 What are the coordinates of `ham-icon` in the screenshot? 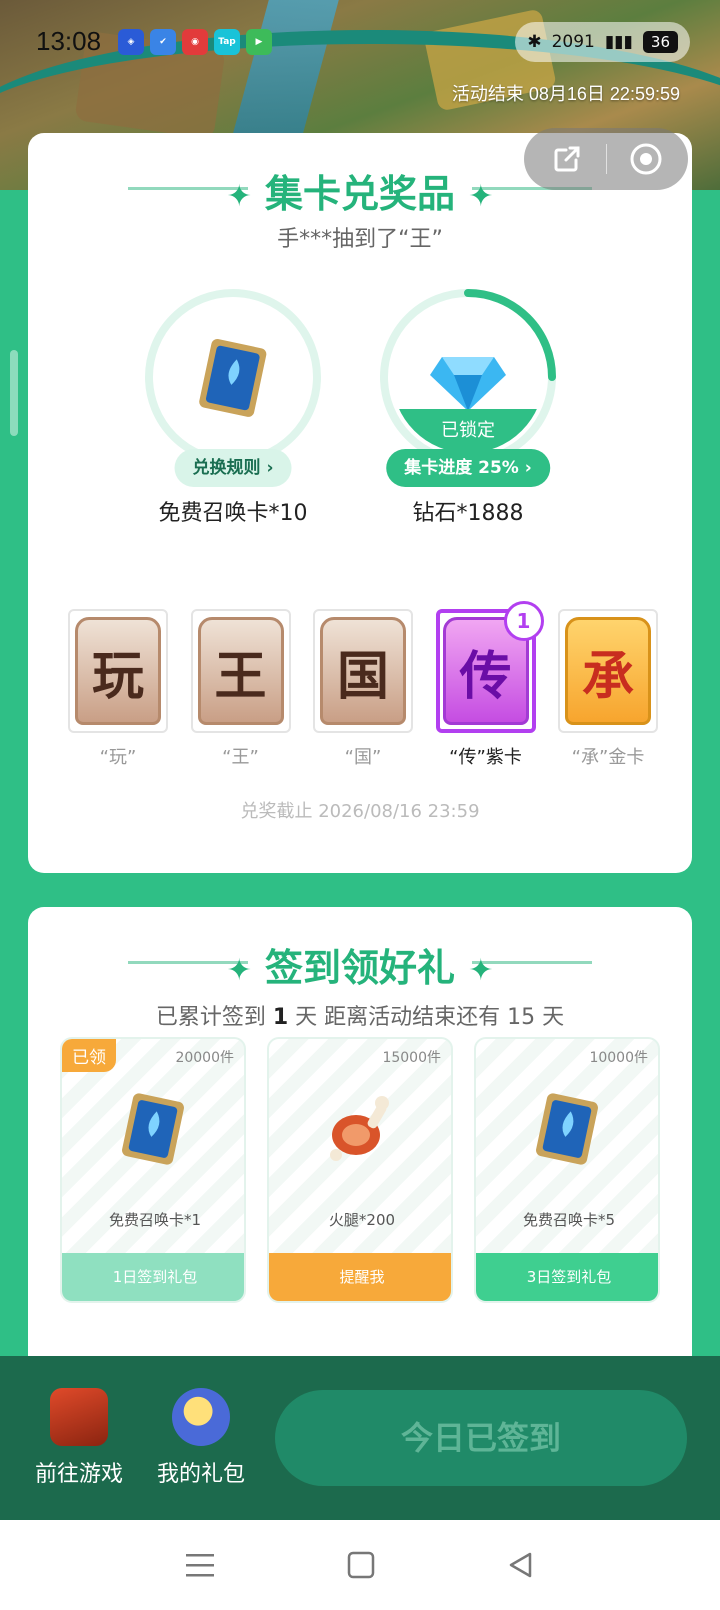 It's located at (359, 1128).